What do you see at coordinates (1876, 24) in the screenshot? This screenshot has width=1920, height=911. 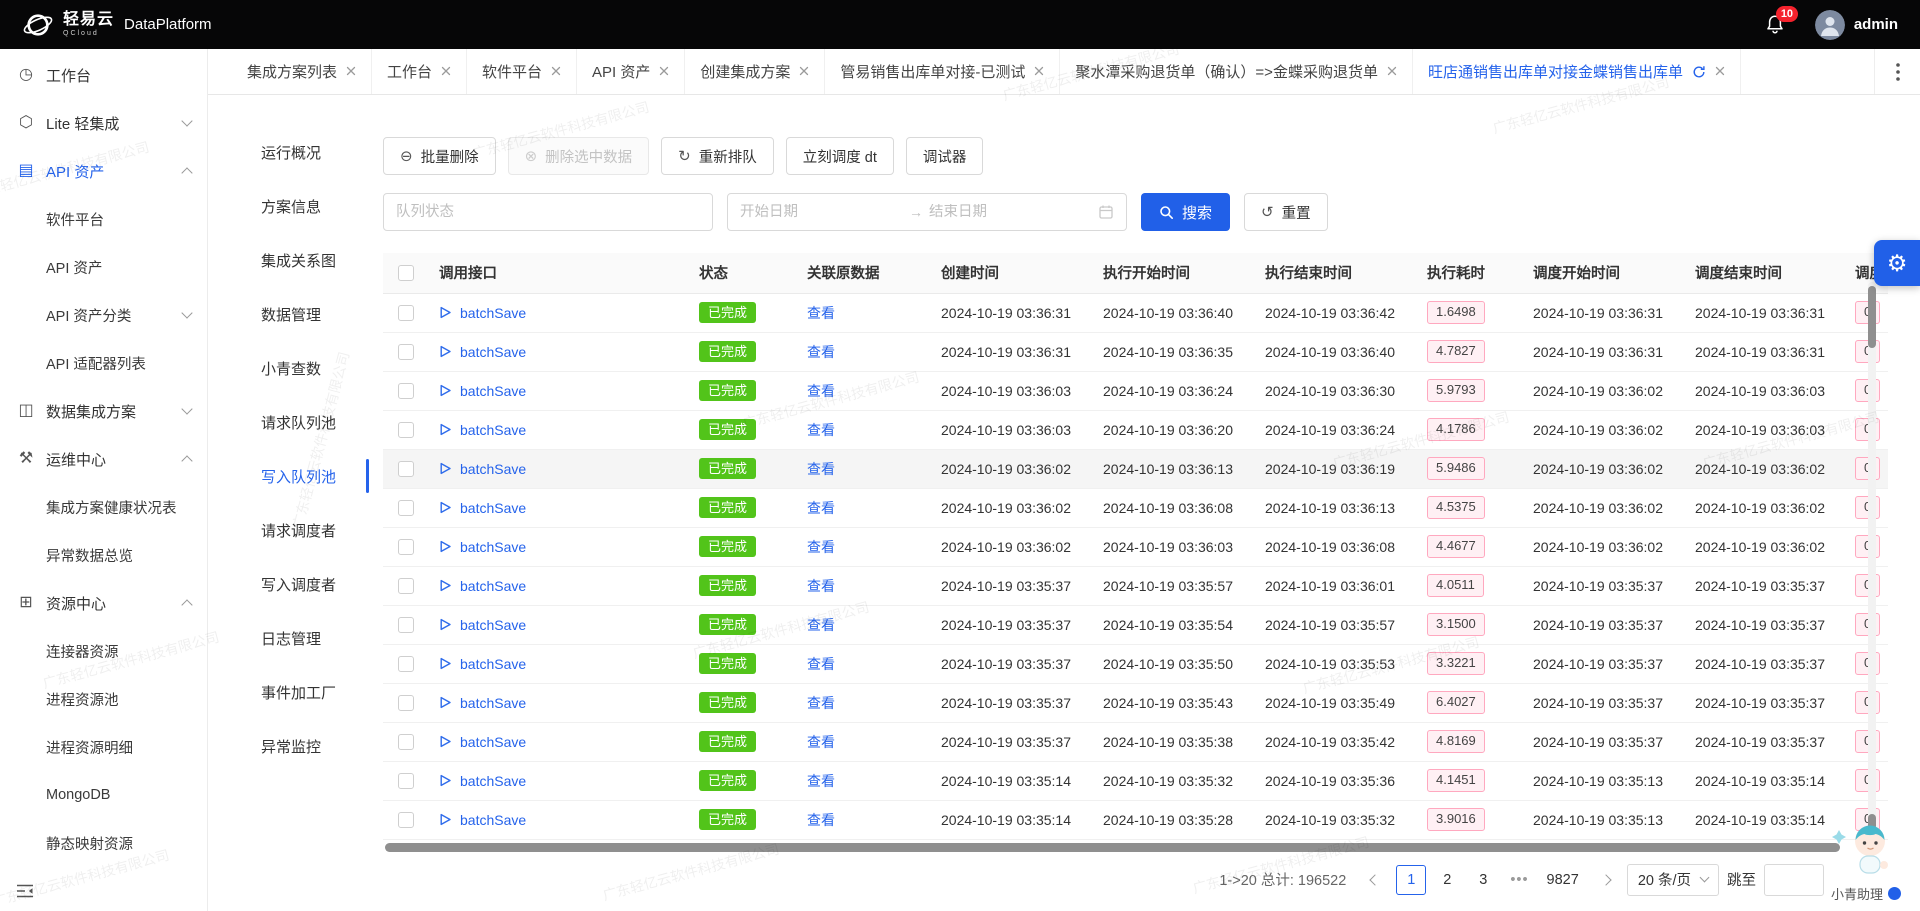 I see `username: admin` at bounding box center [1876, 24].